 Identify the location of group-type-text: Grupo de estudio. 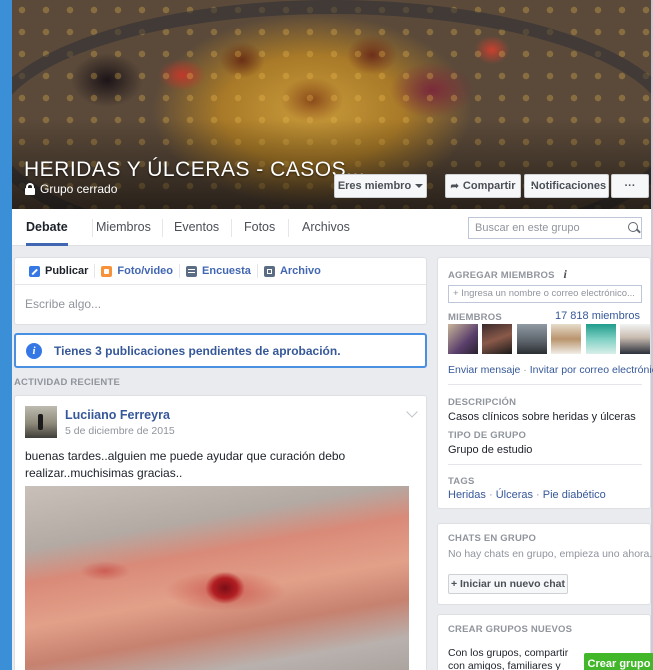
(490, 450).